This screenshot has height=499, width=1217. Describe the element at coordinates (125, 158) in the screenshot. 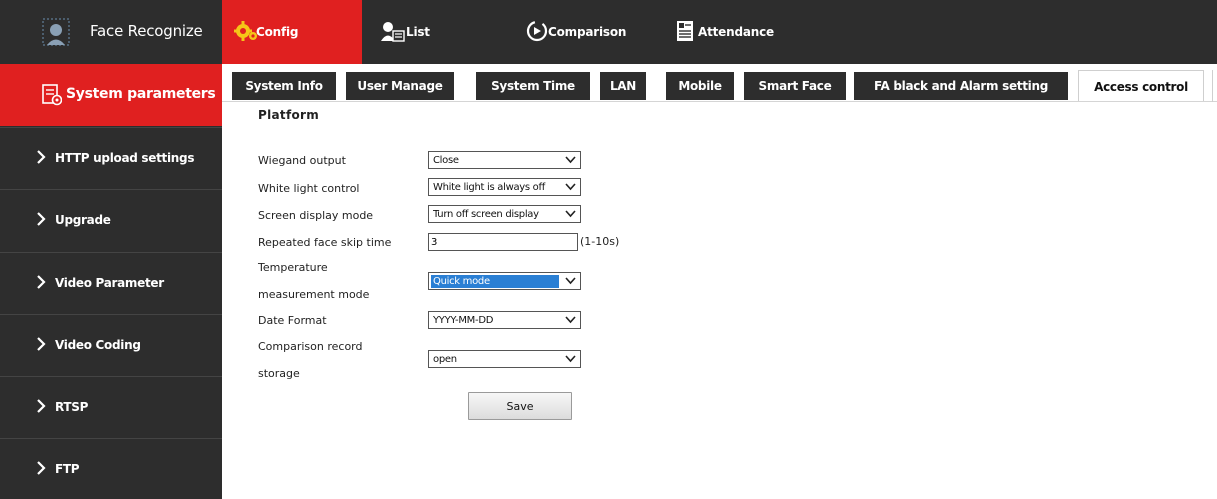

I see `sidebar-item-label: HTTP upload settings` at that location.